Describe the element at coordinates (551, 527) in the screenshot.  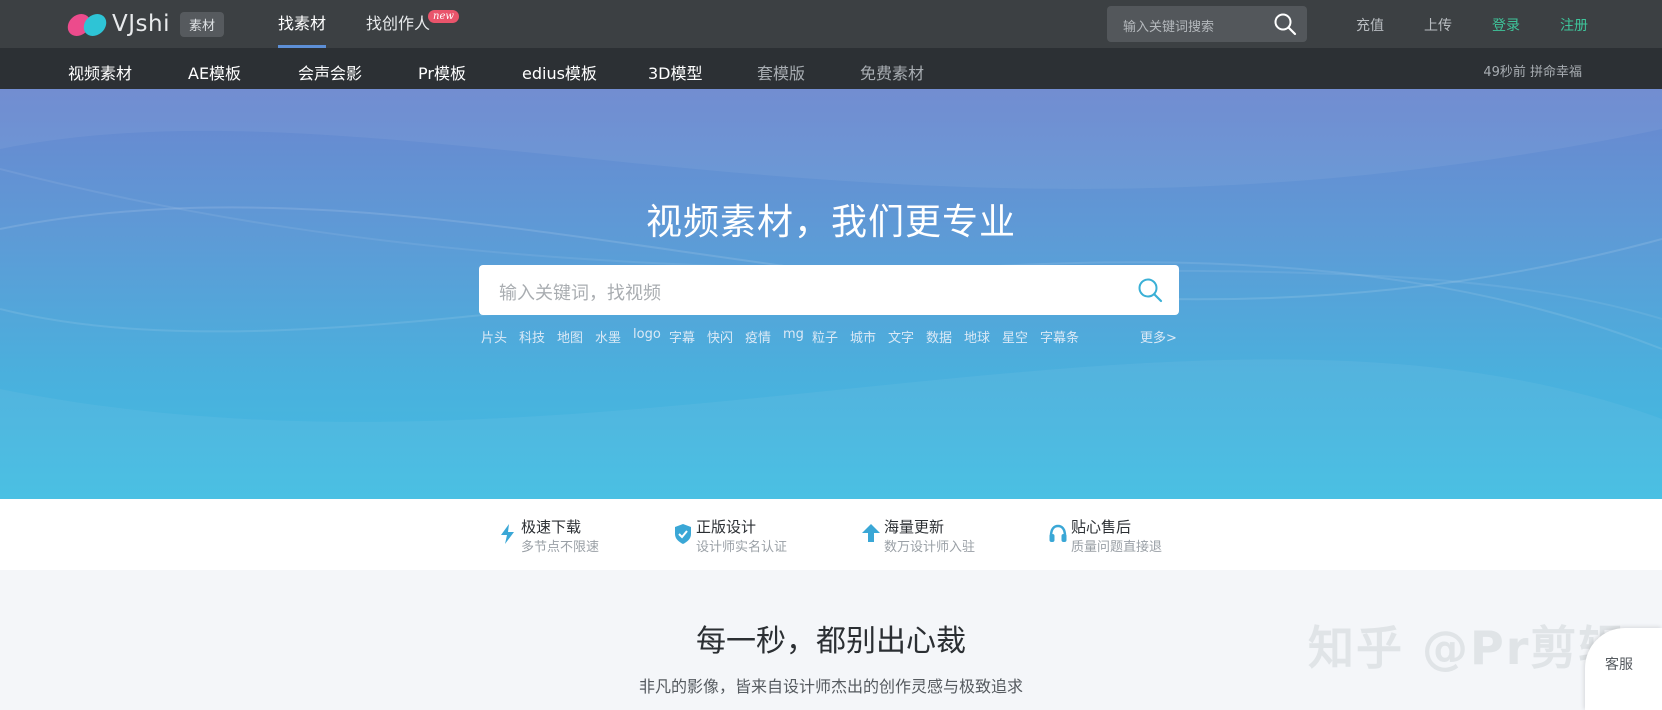
I see `feature-title: 极速下载` at that location.